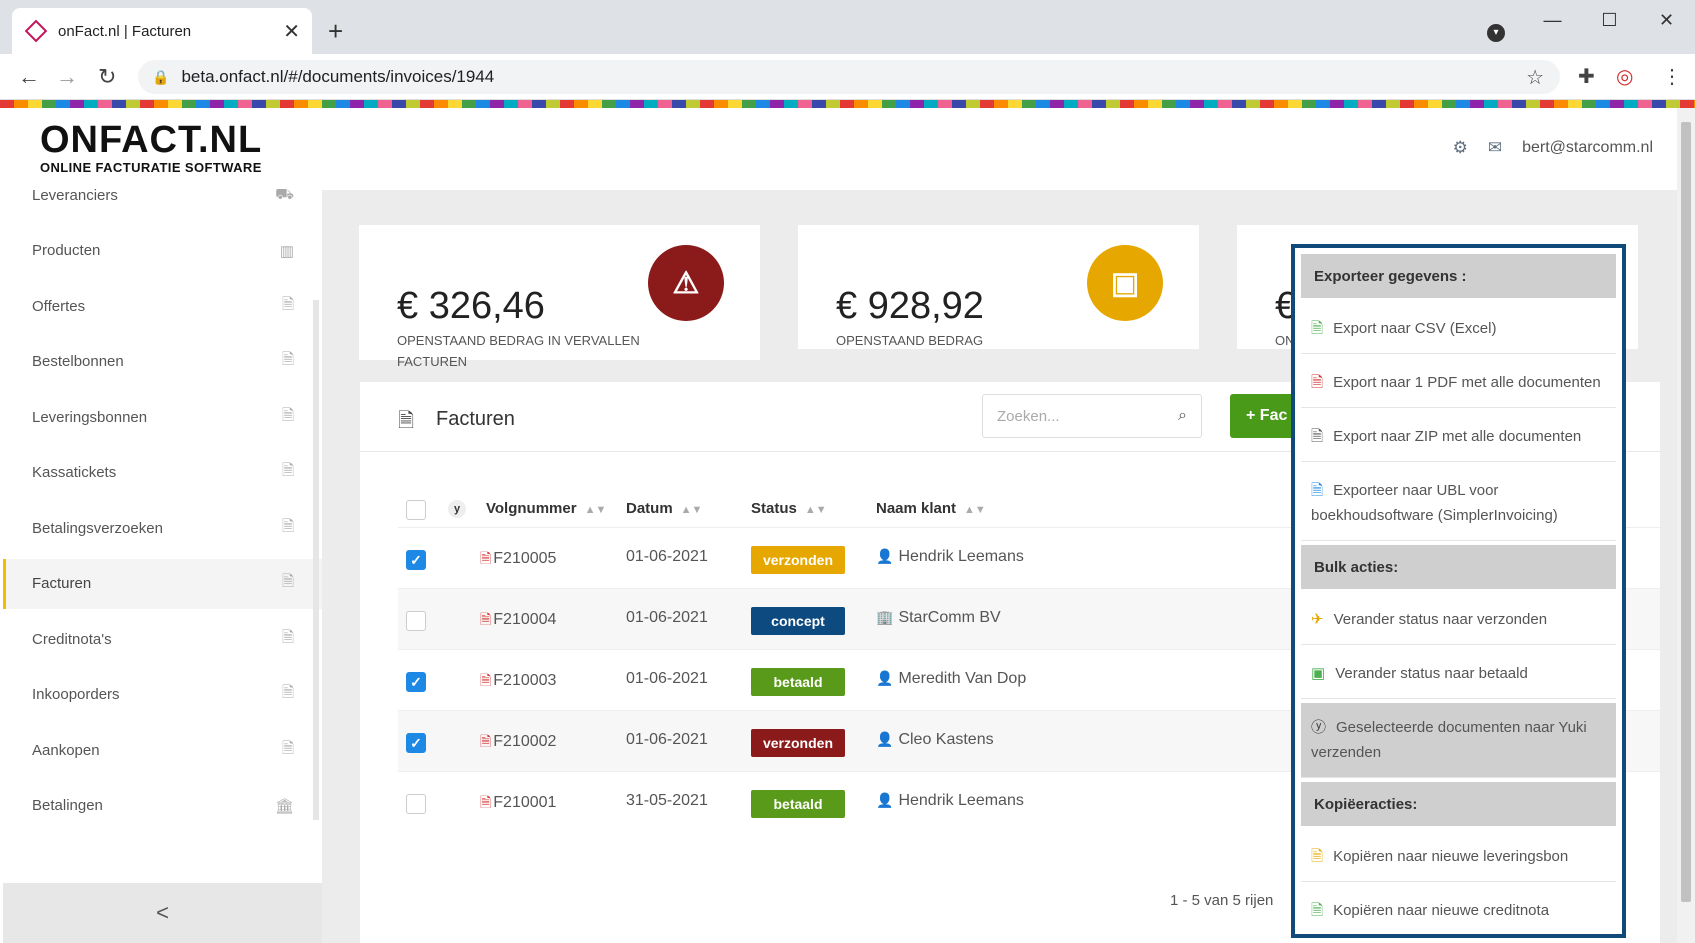 The image size is (1695, 943). I want to click on invoice-number-cell: 🗎 F210004, so click(518, 621).